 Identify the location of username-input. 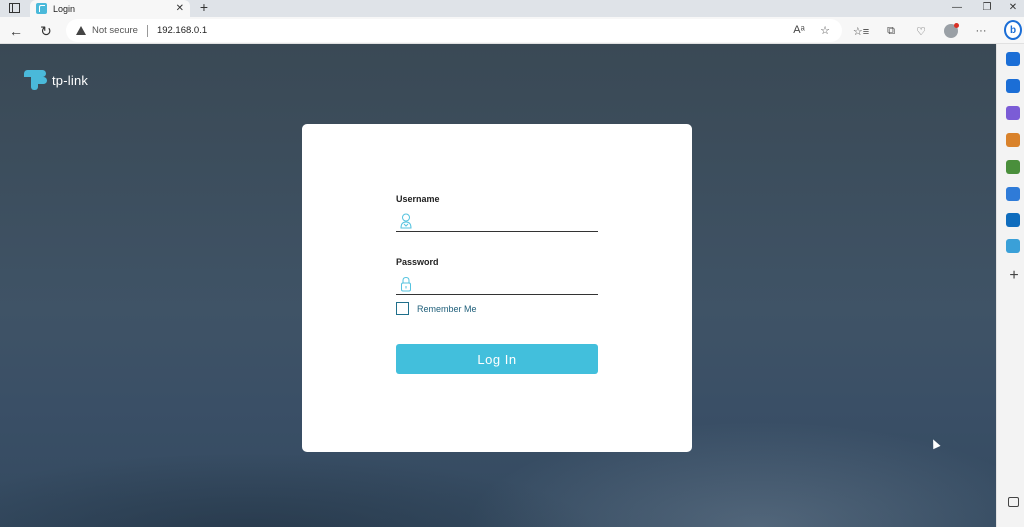
(507, 221).